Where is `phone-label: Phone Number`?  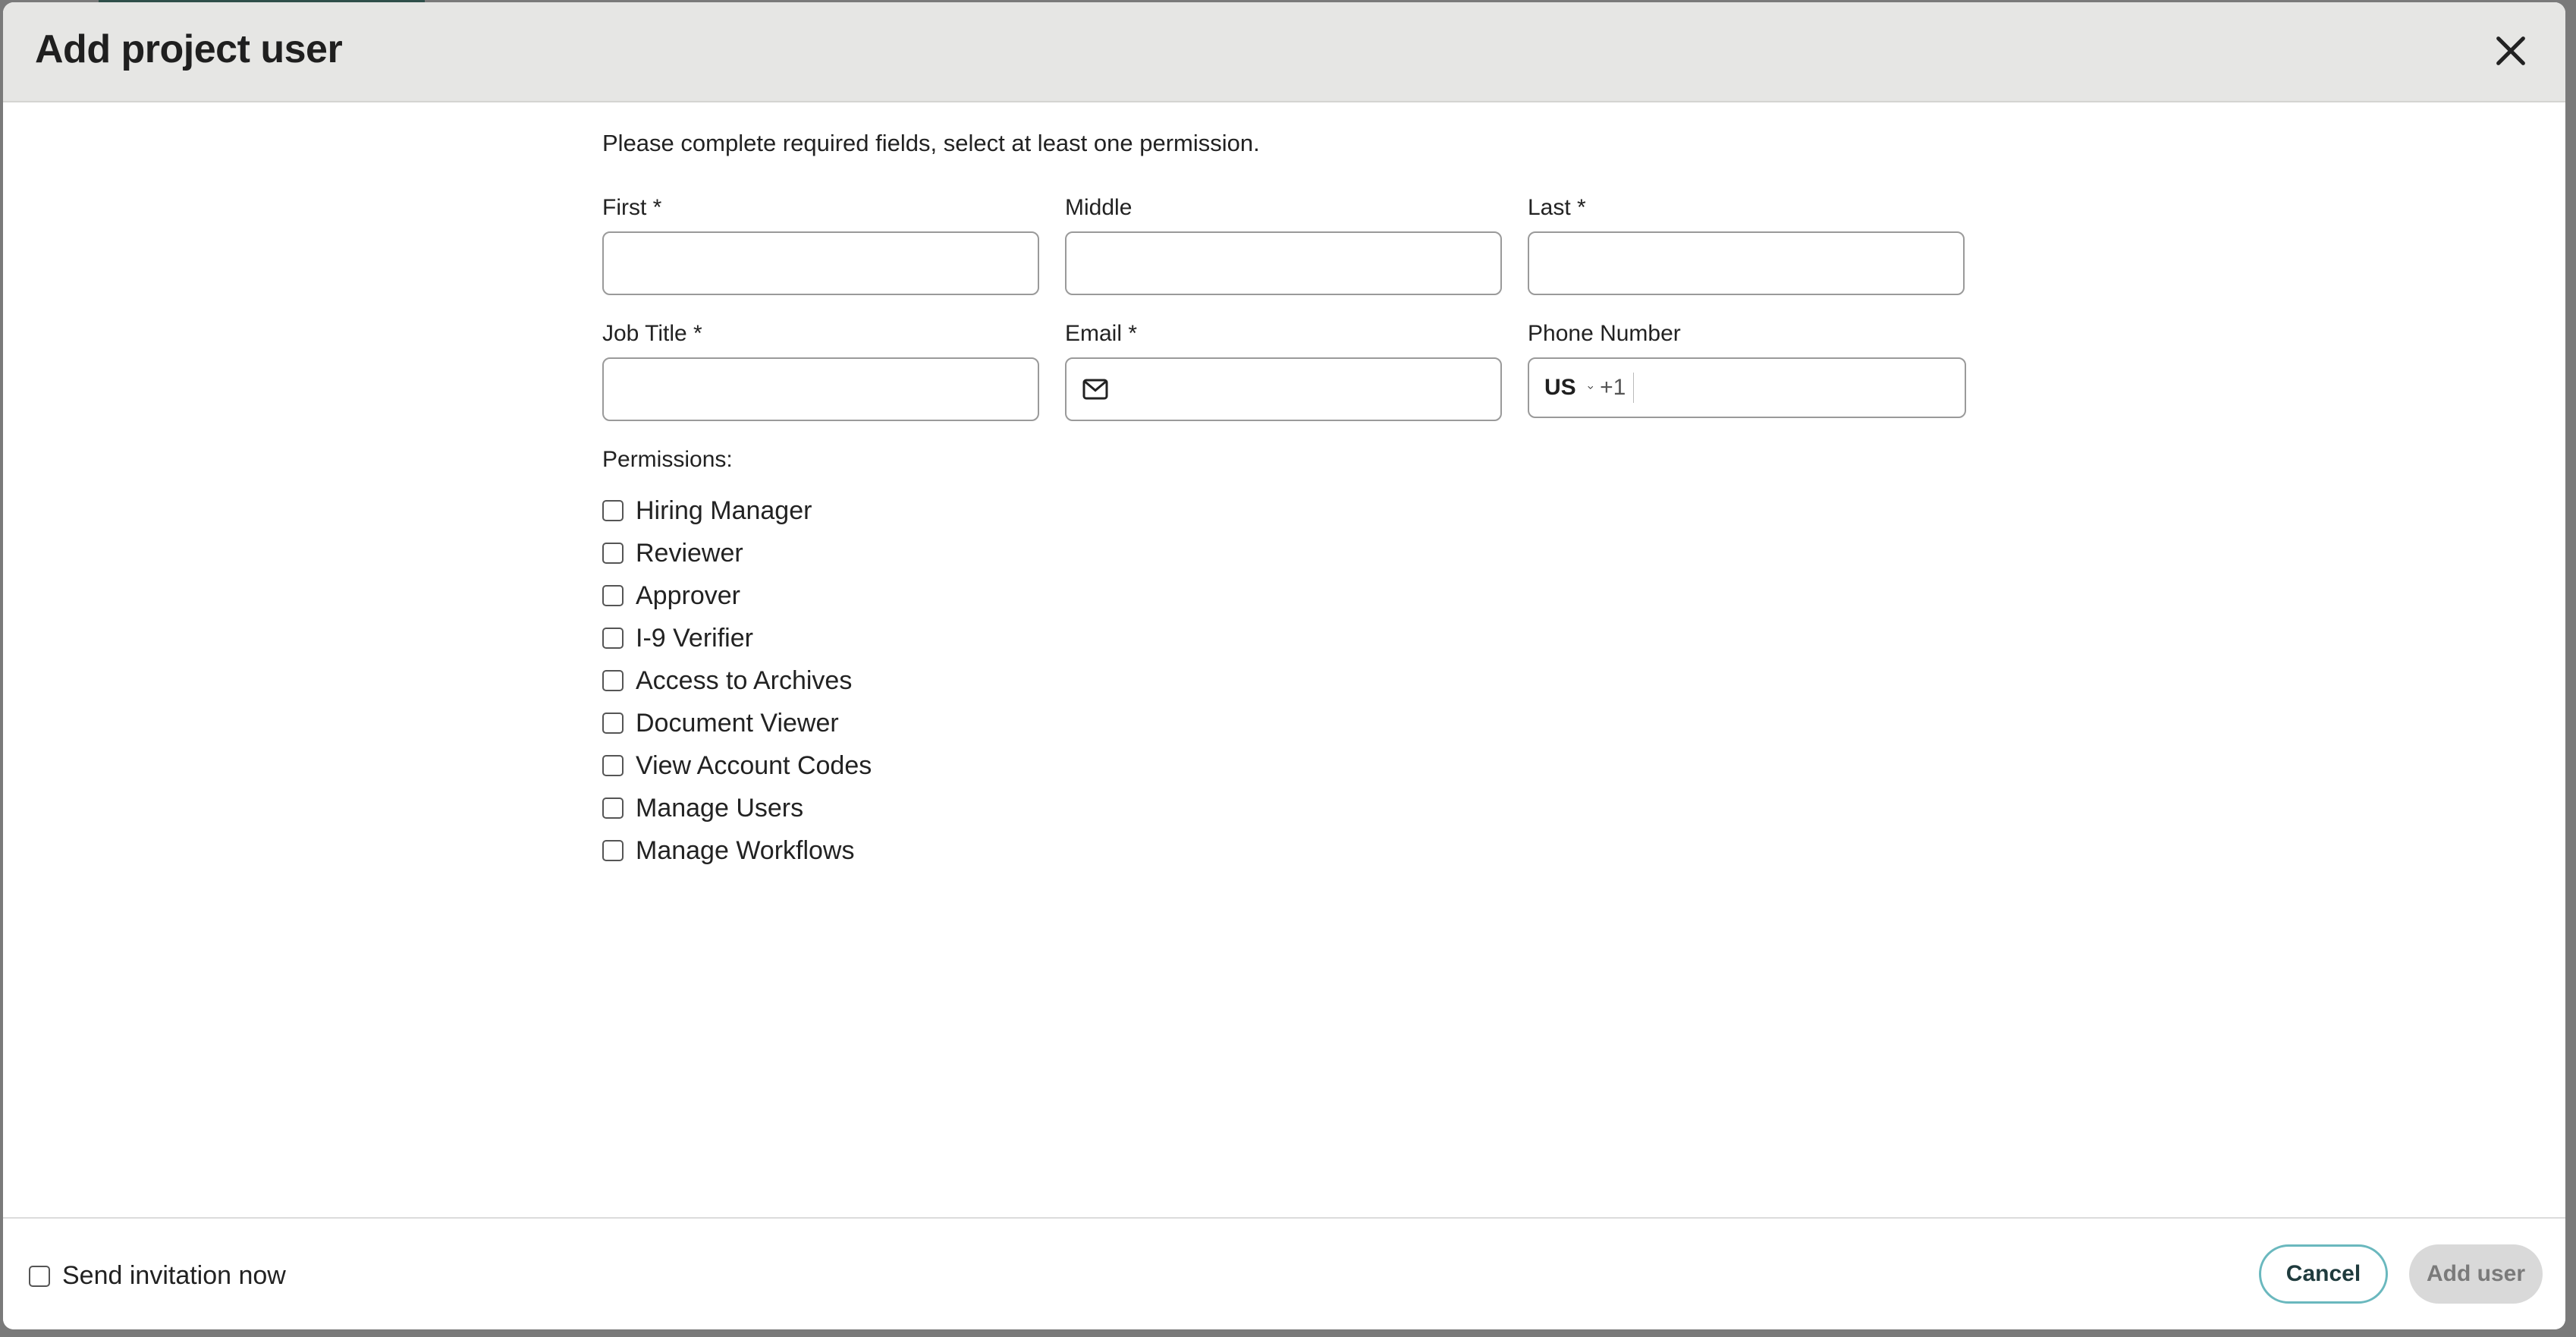 phone-label: Phone Number is located at coordinates (1604, 333).